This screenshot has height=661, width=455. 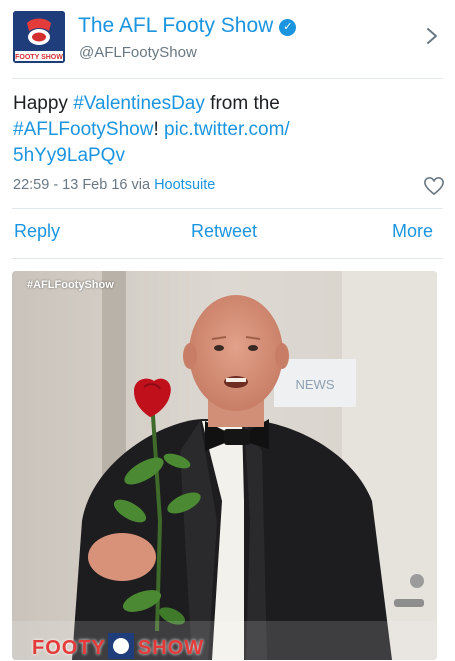 I want to click on chevron-right-icon, so click(x=432, y=36).